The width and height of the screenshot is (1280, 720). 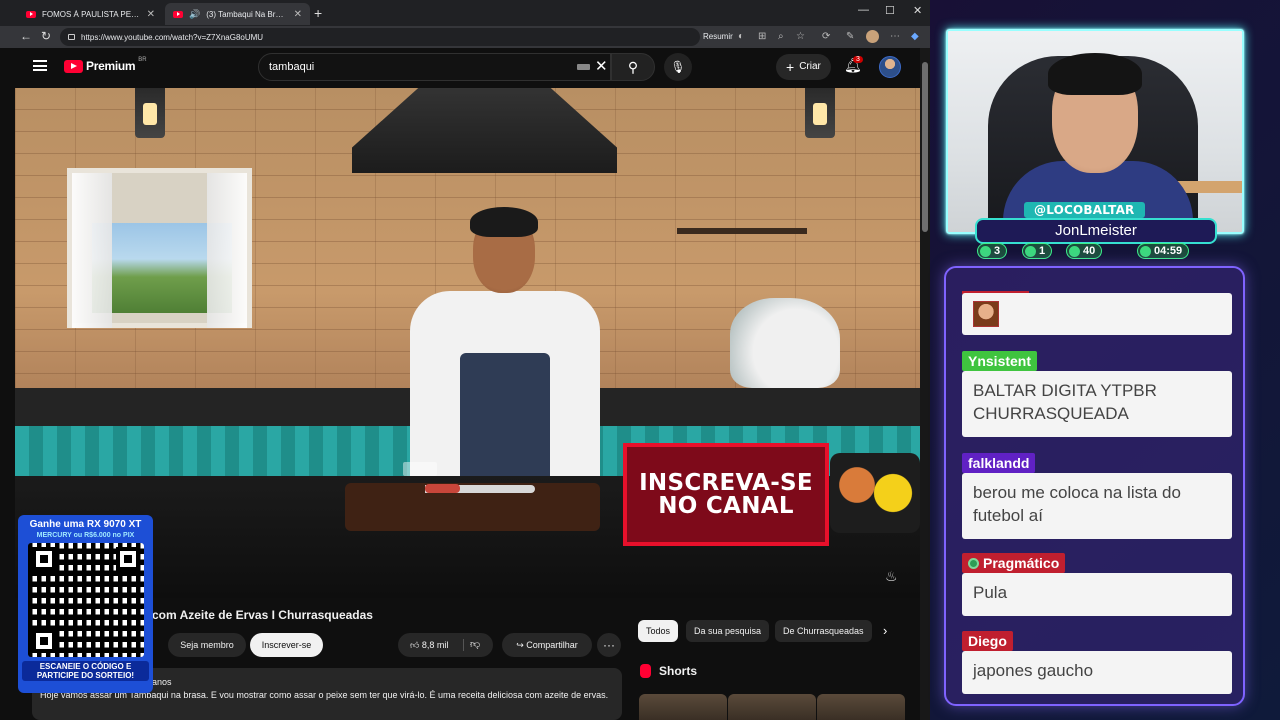 What do you see at coordinates (262, 615) in the screenshot?
I see `video-title: com Azeite de Ervas I Churrasqueadas` at bounding box center [262, 615].